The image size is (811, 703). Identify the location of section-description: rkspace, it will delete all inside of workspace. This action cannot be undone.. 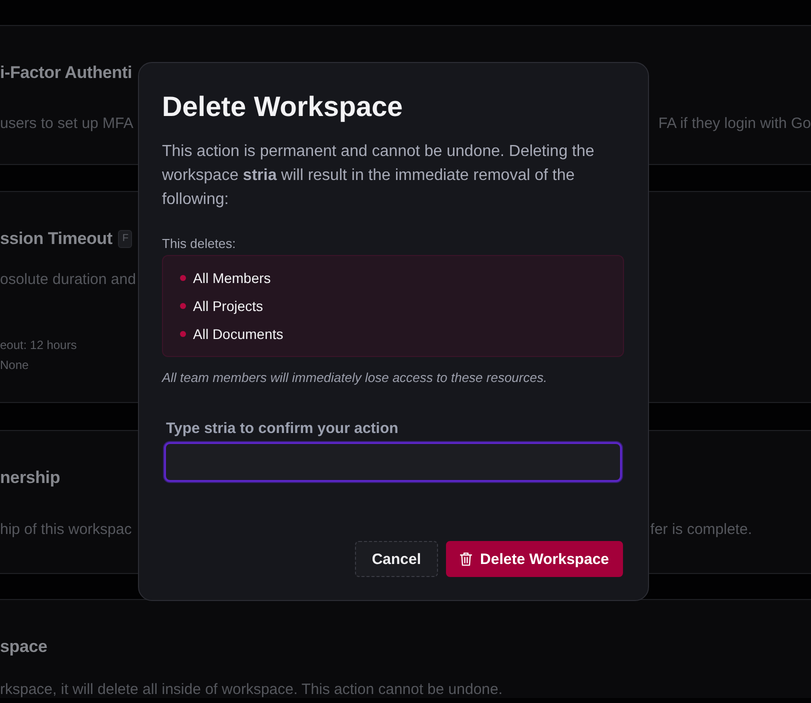
(251, 690).